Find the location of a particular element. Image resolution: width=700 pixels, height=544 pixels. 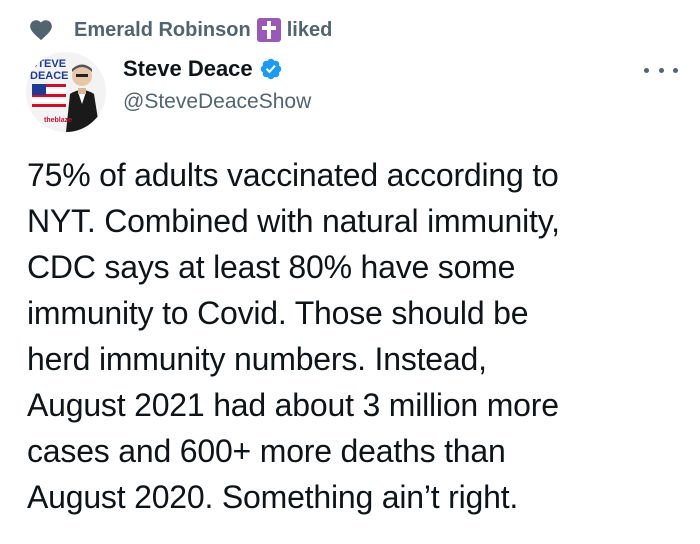

avatar-text-bottom: DEACE is located at coordinates (49, 76).